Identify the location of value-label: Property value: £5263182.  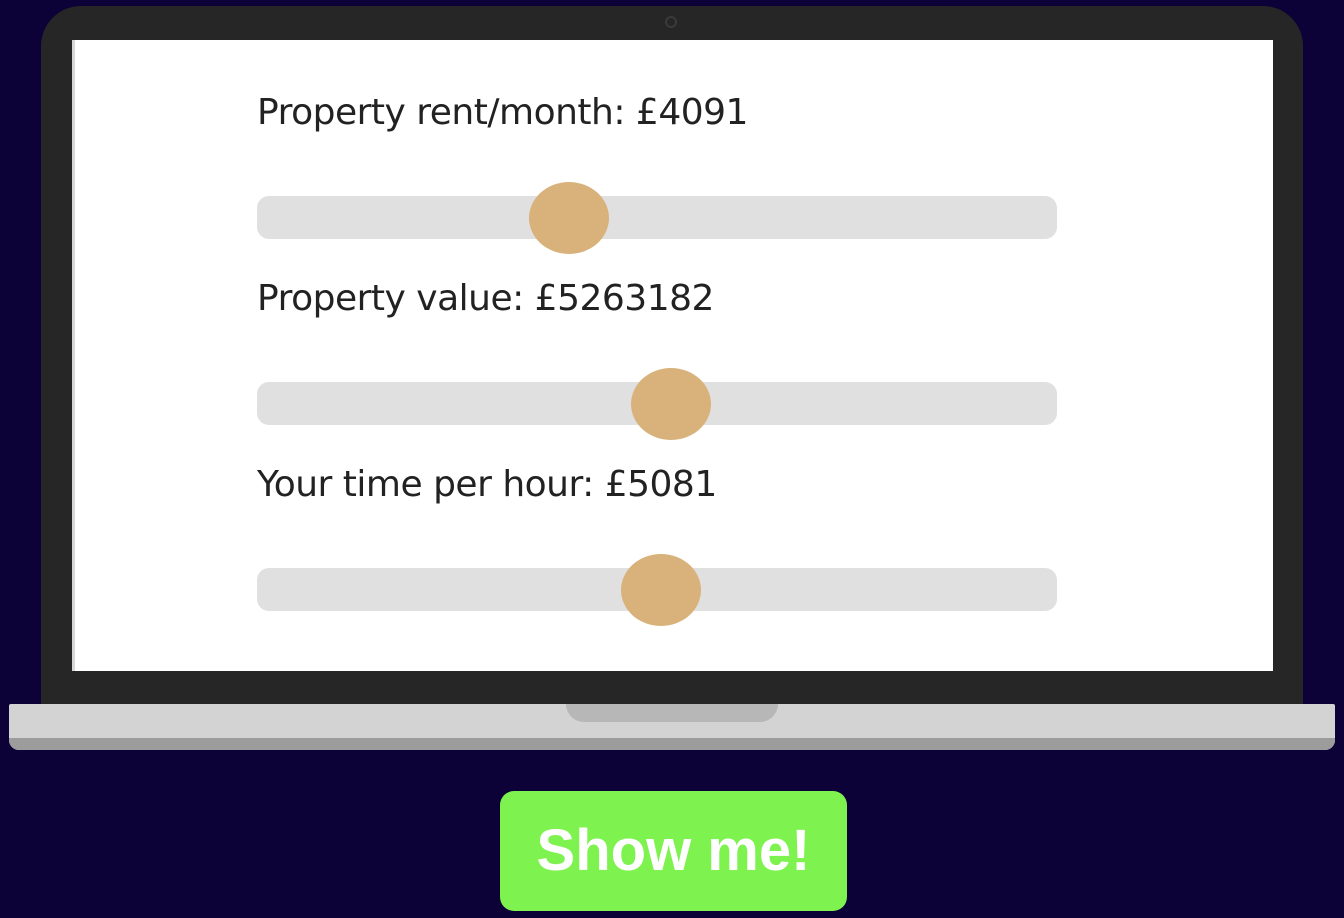
(485, 298).